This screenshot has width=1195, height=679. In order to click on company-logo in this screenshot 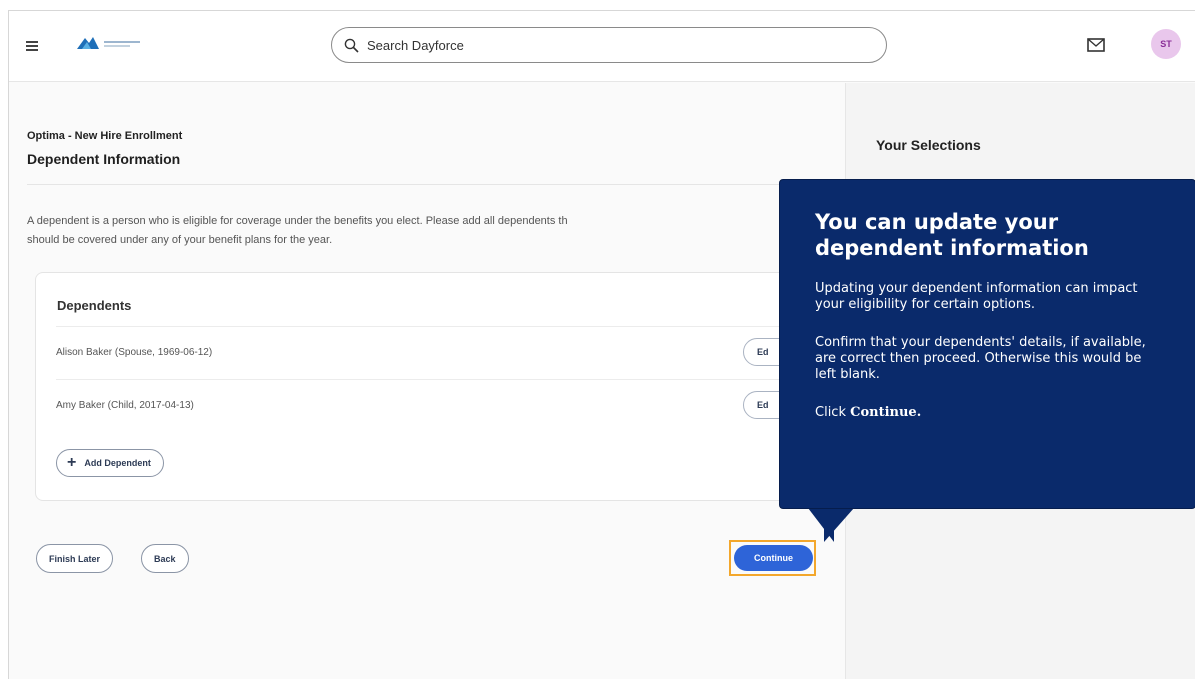, I will do `click(112, 43)`.